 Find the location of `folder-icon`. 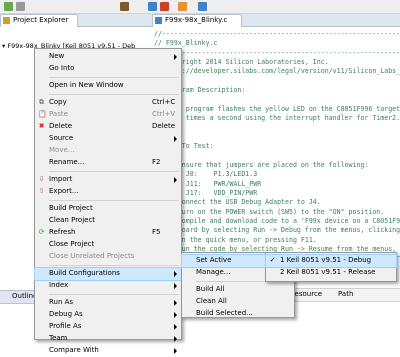

folder-icon is located at coordinates (6, 20).